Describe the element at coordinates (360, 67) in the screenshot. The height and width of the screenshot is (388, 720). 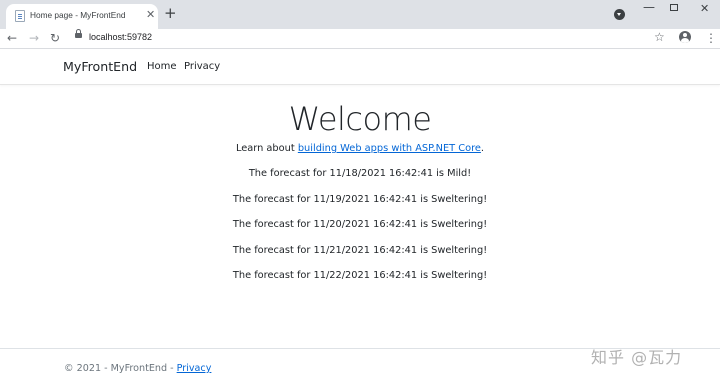
I see `site-navbar: MyFrontEnd Home Privacy` at that location.